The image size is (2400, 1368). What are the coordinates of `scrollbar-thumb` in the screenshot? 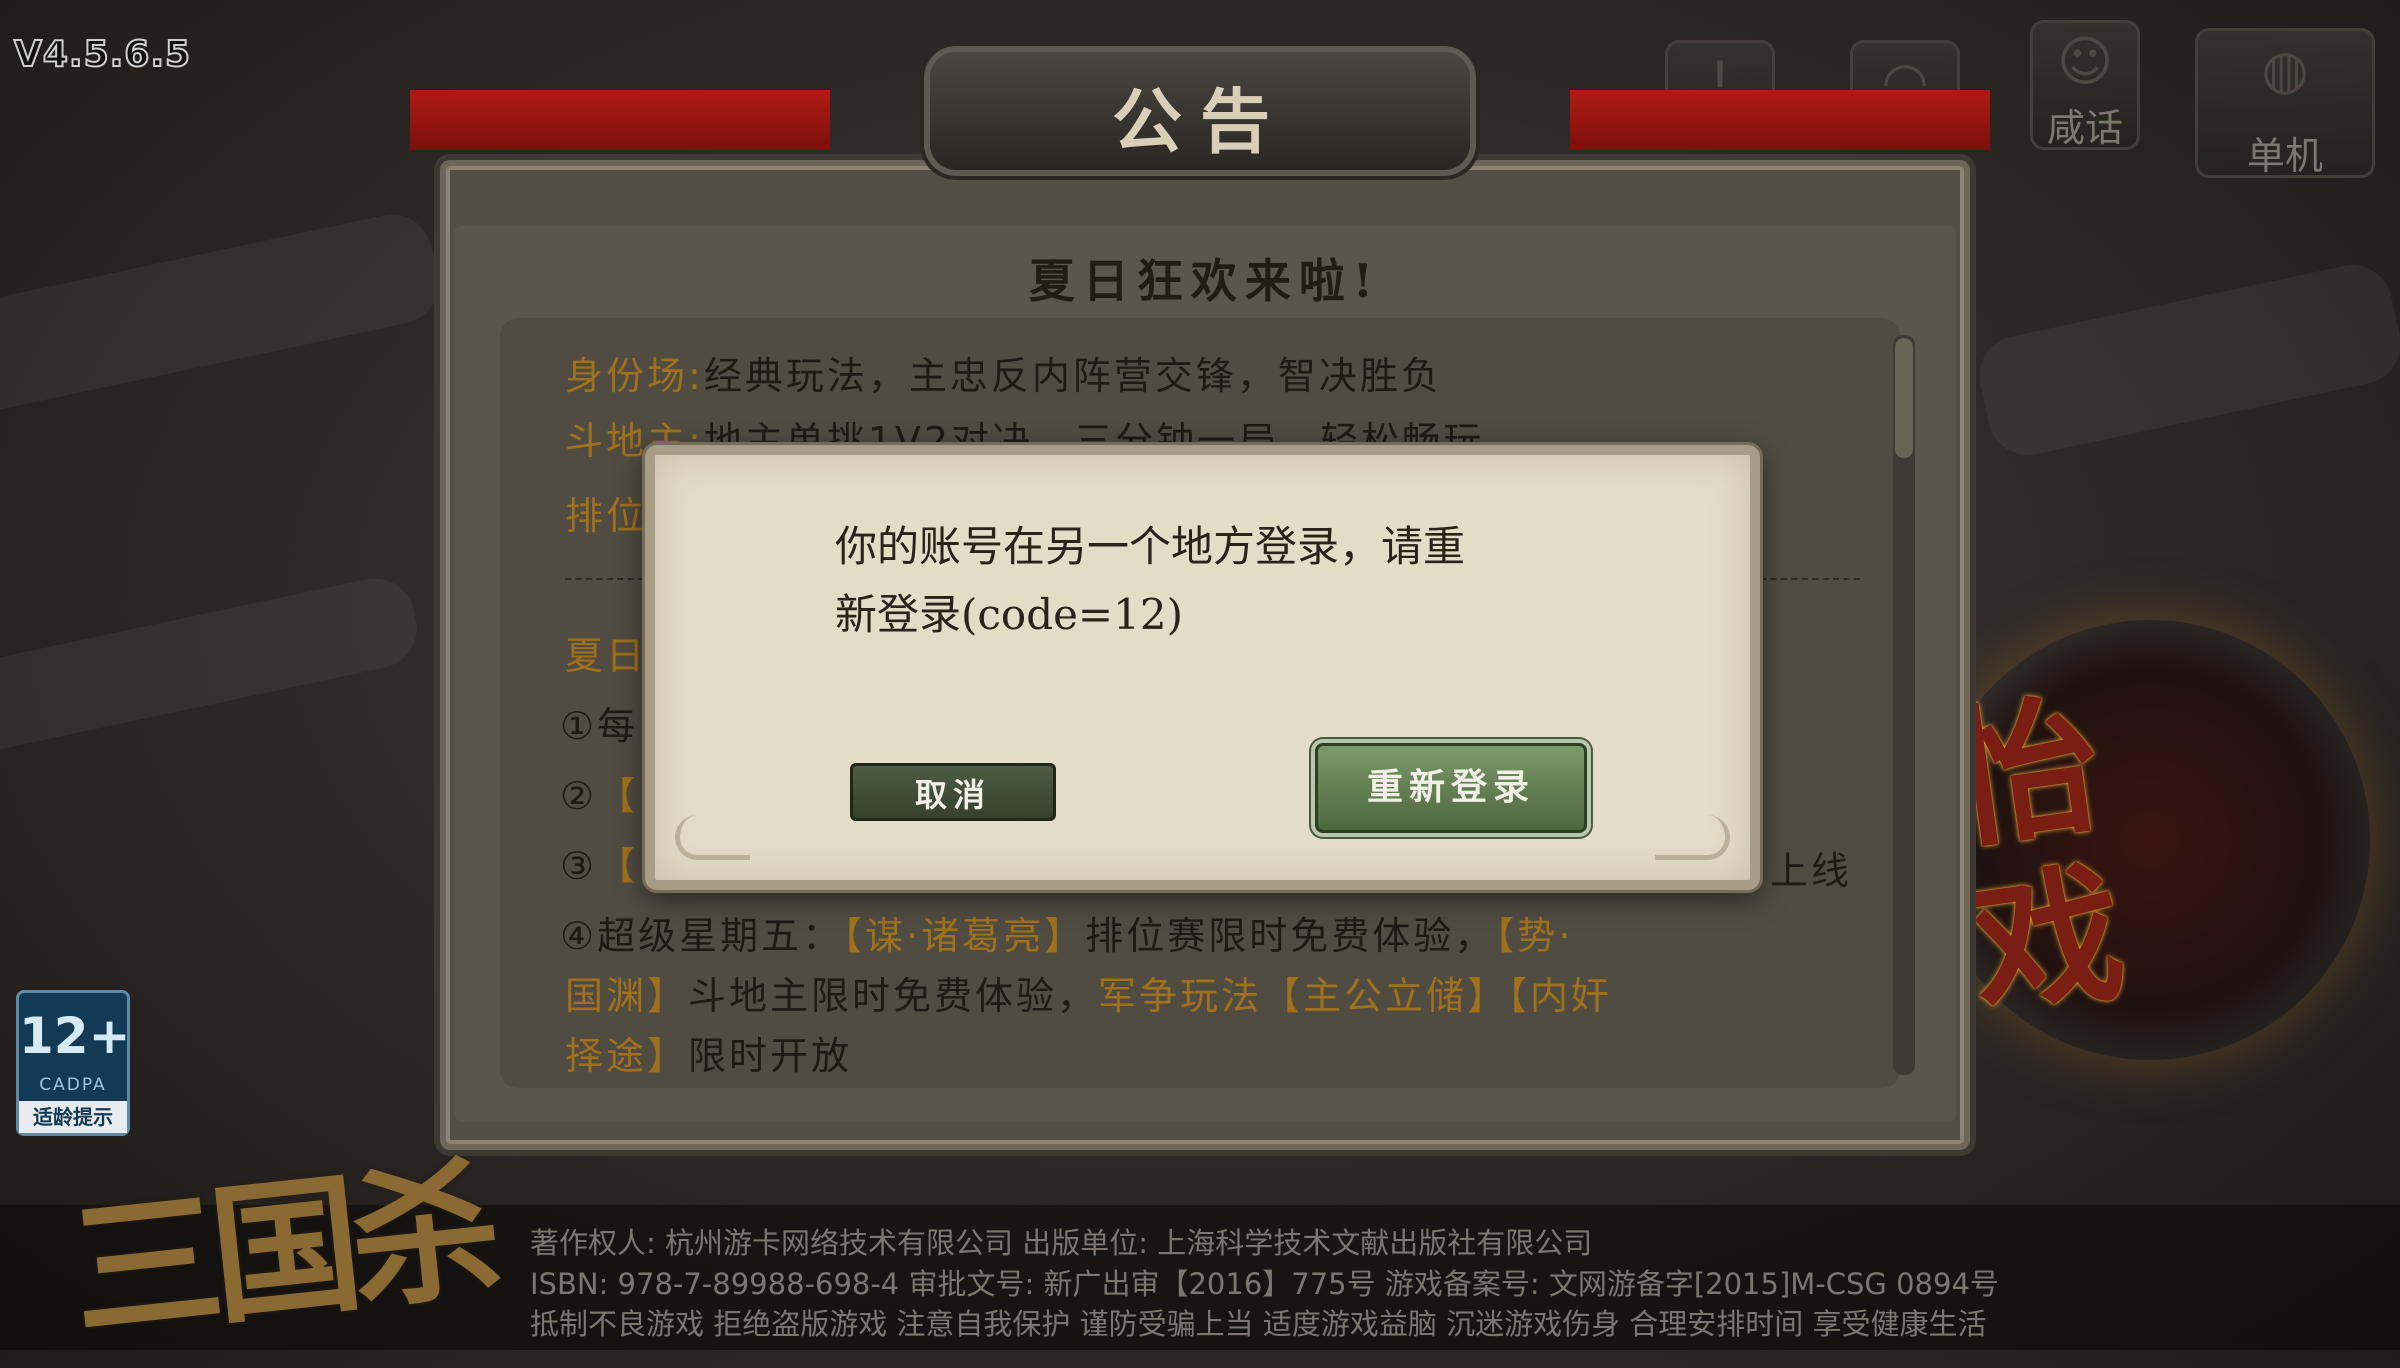 It's located at (1904, 398).